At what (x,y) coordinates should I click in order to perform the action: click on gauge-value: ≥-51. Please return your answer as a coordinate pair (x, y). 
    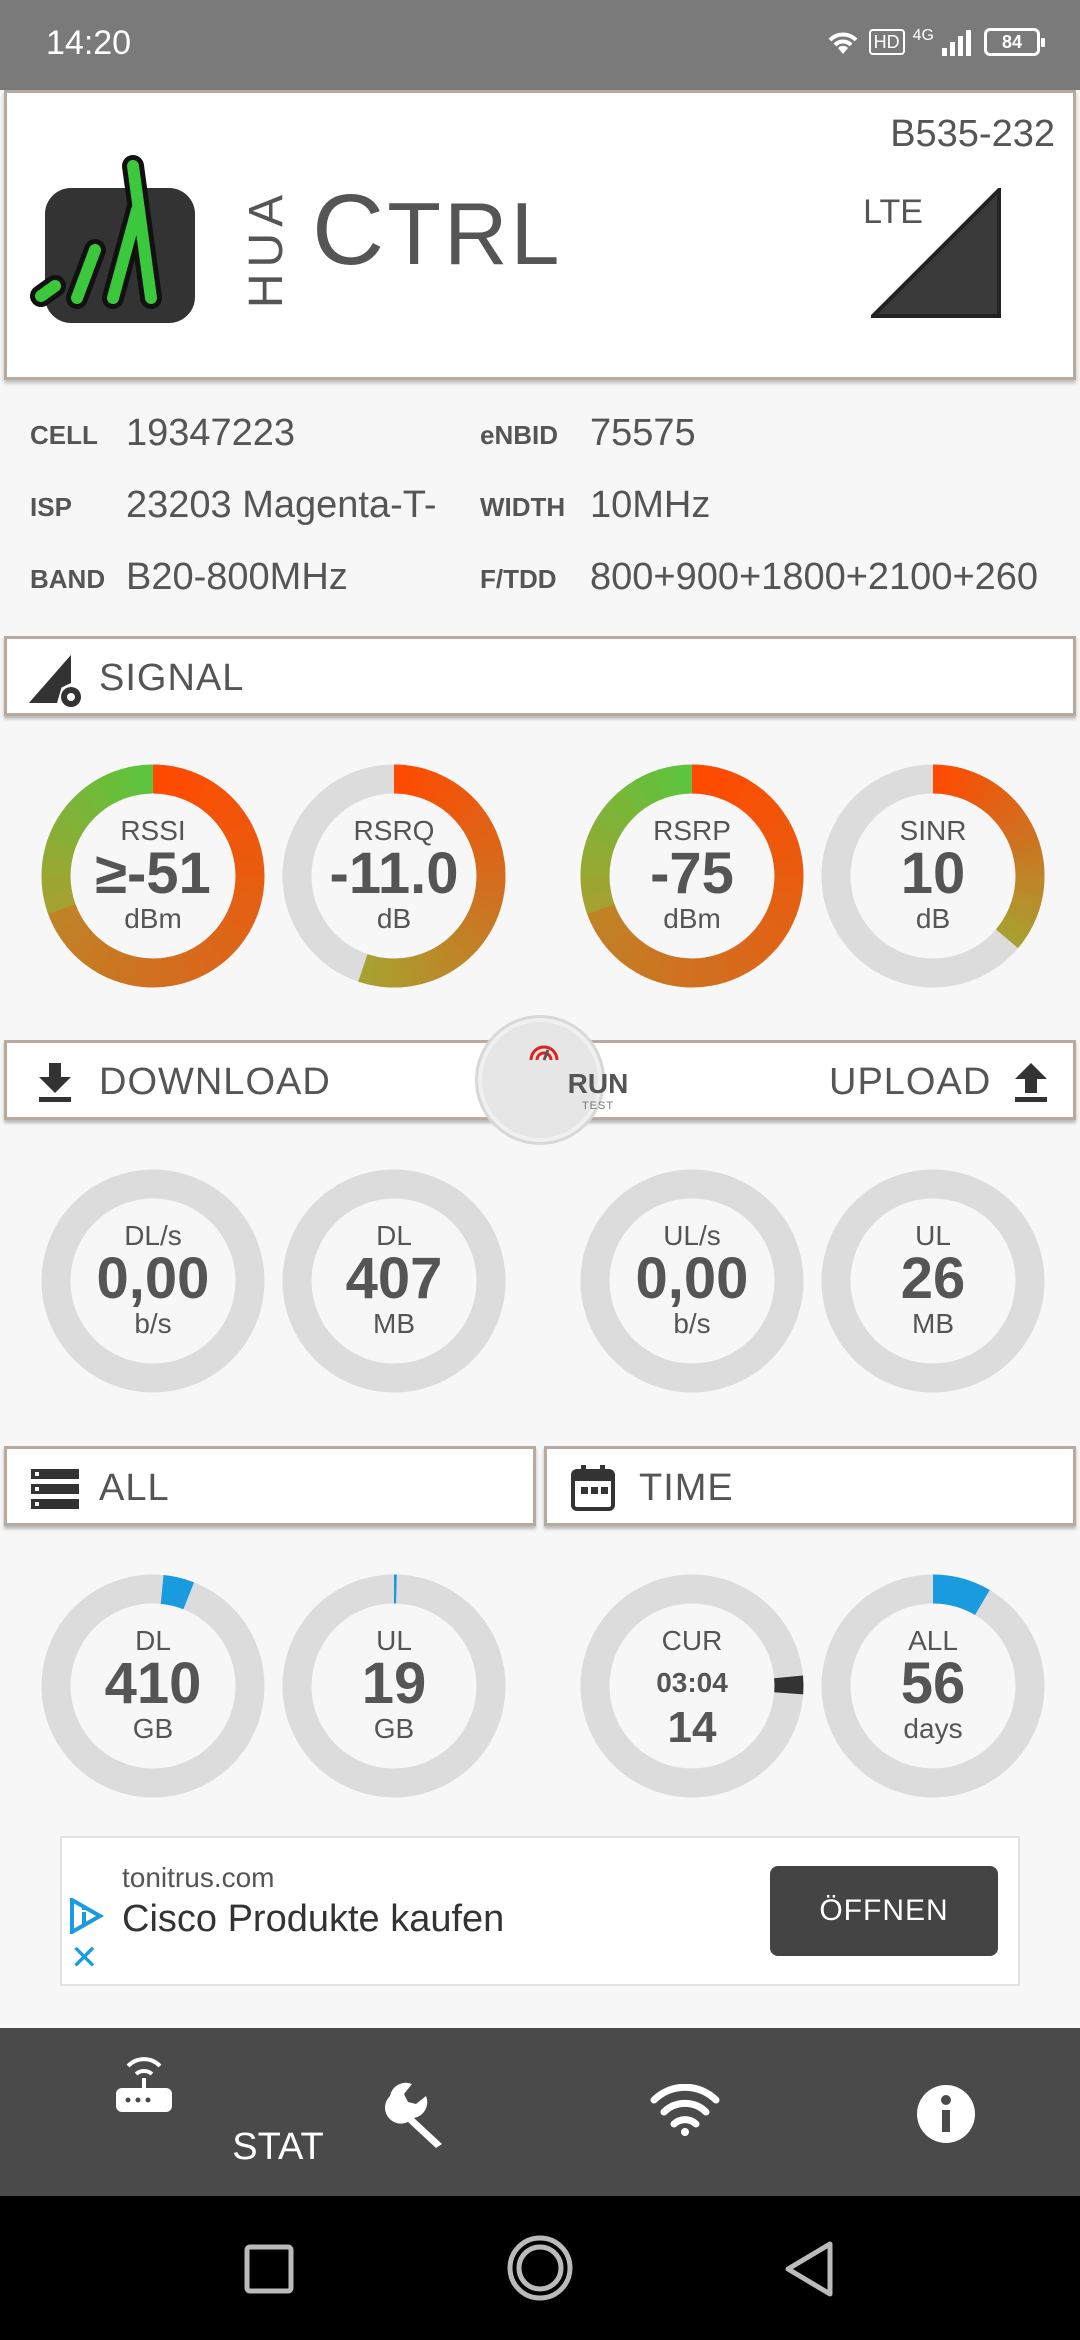
    Looking at the image, I should click on (153, 873).